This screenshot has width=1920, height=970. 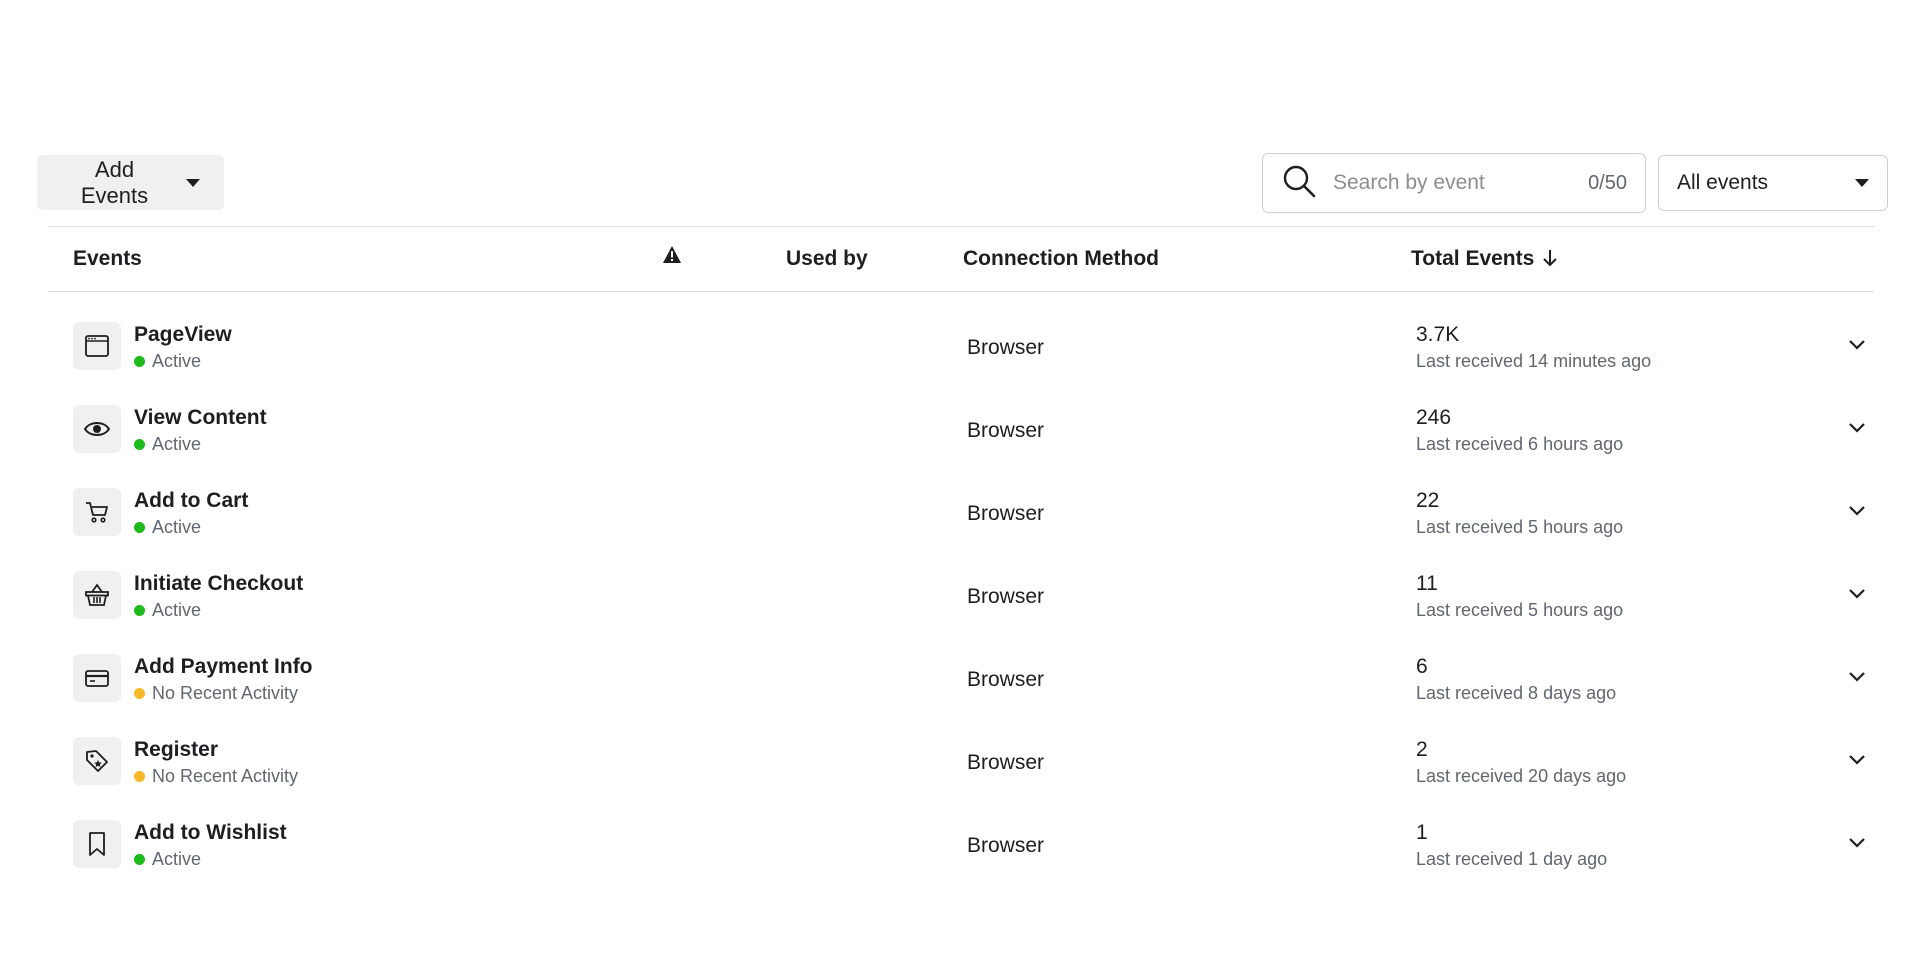 What do you see at coordinates (1422, 832) in the screenshot?
I see `total-events-count: 1` at bounding box center [1422, 832].